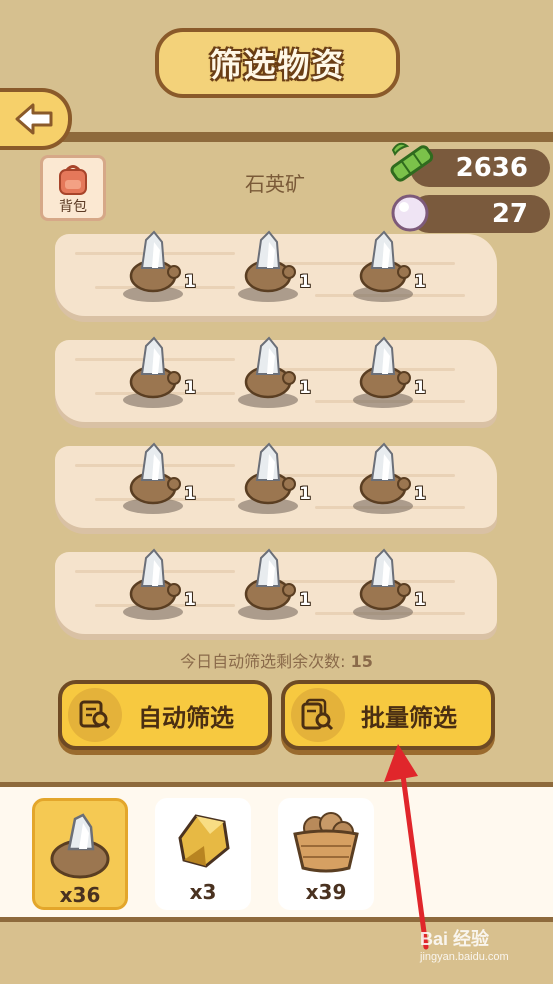 This screenshot has height=984, width=553. I want to click on batch-sift-label: 批量筛选, so click(409, 717).